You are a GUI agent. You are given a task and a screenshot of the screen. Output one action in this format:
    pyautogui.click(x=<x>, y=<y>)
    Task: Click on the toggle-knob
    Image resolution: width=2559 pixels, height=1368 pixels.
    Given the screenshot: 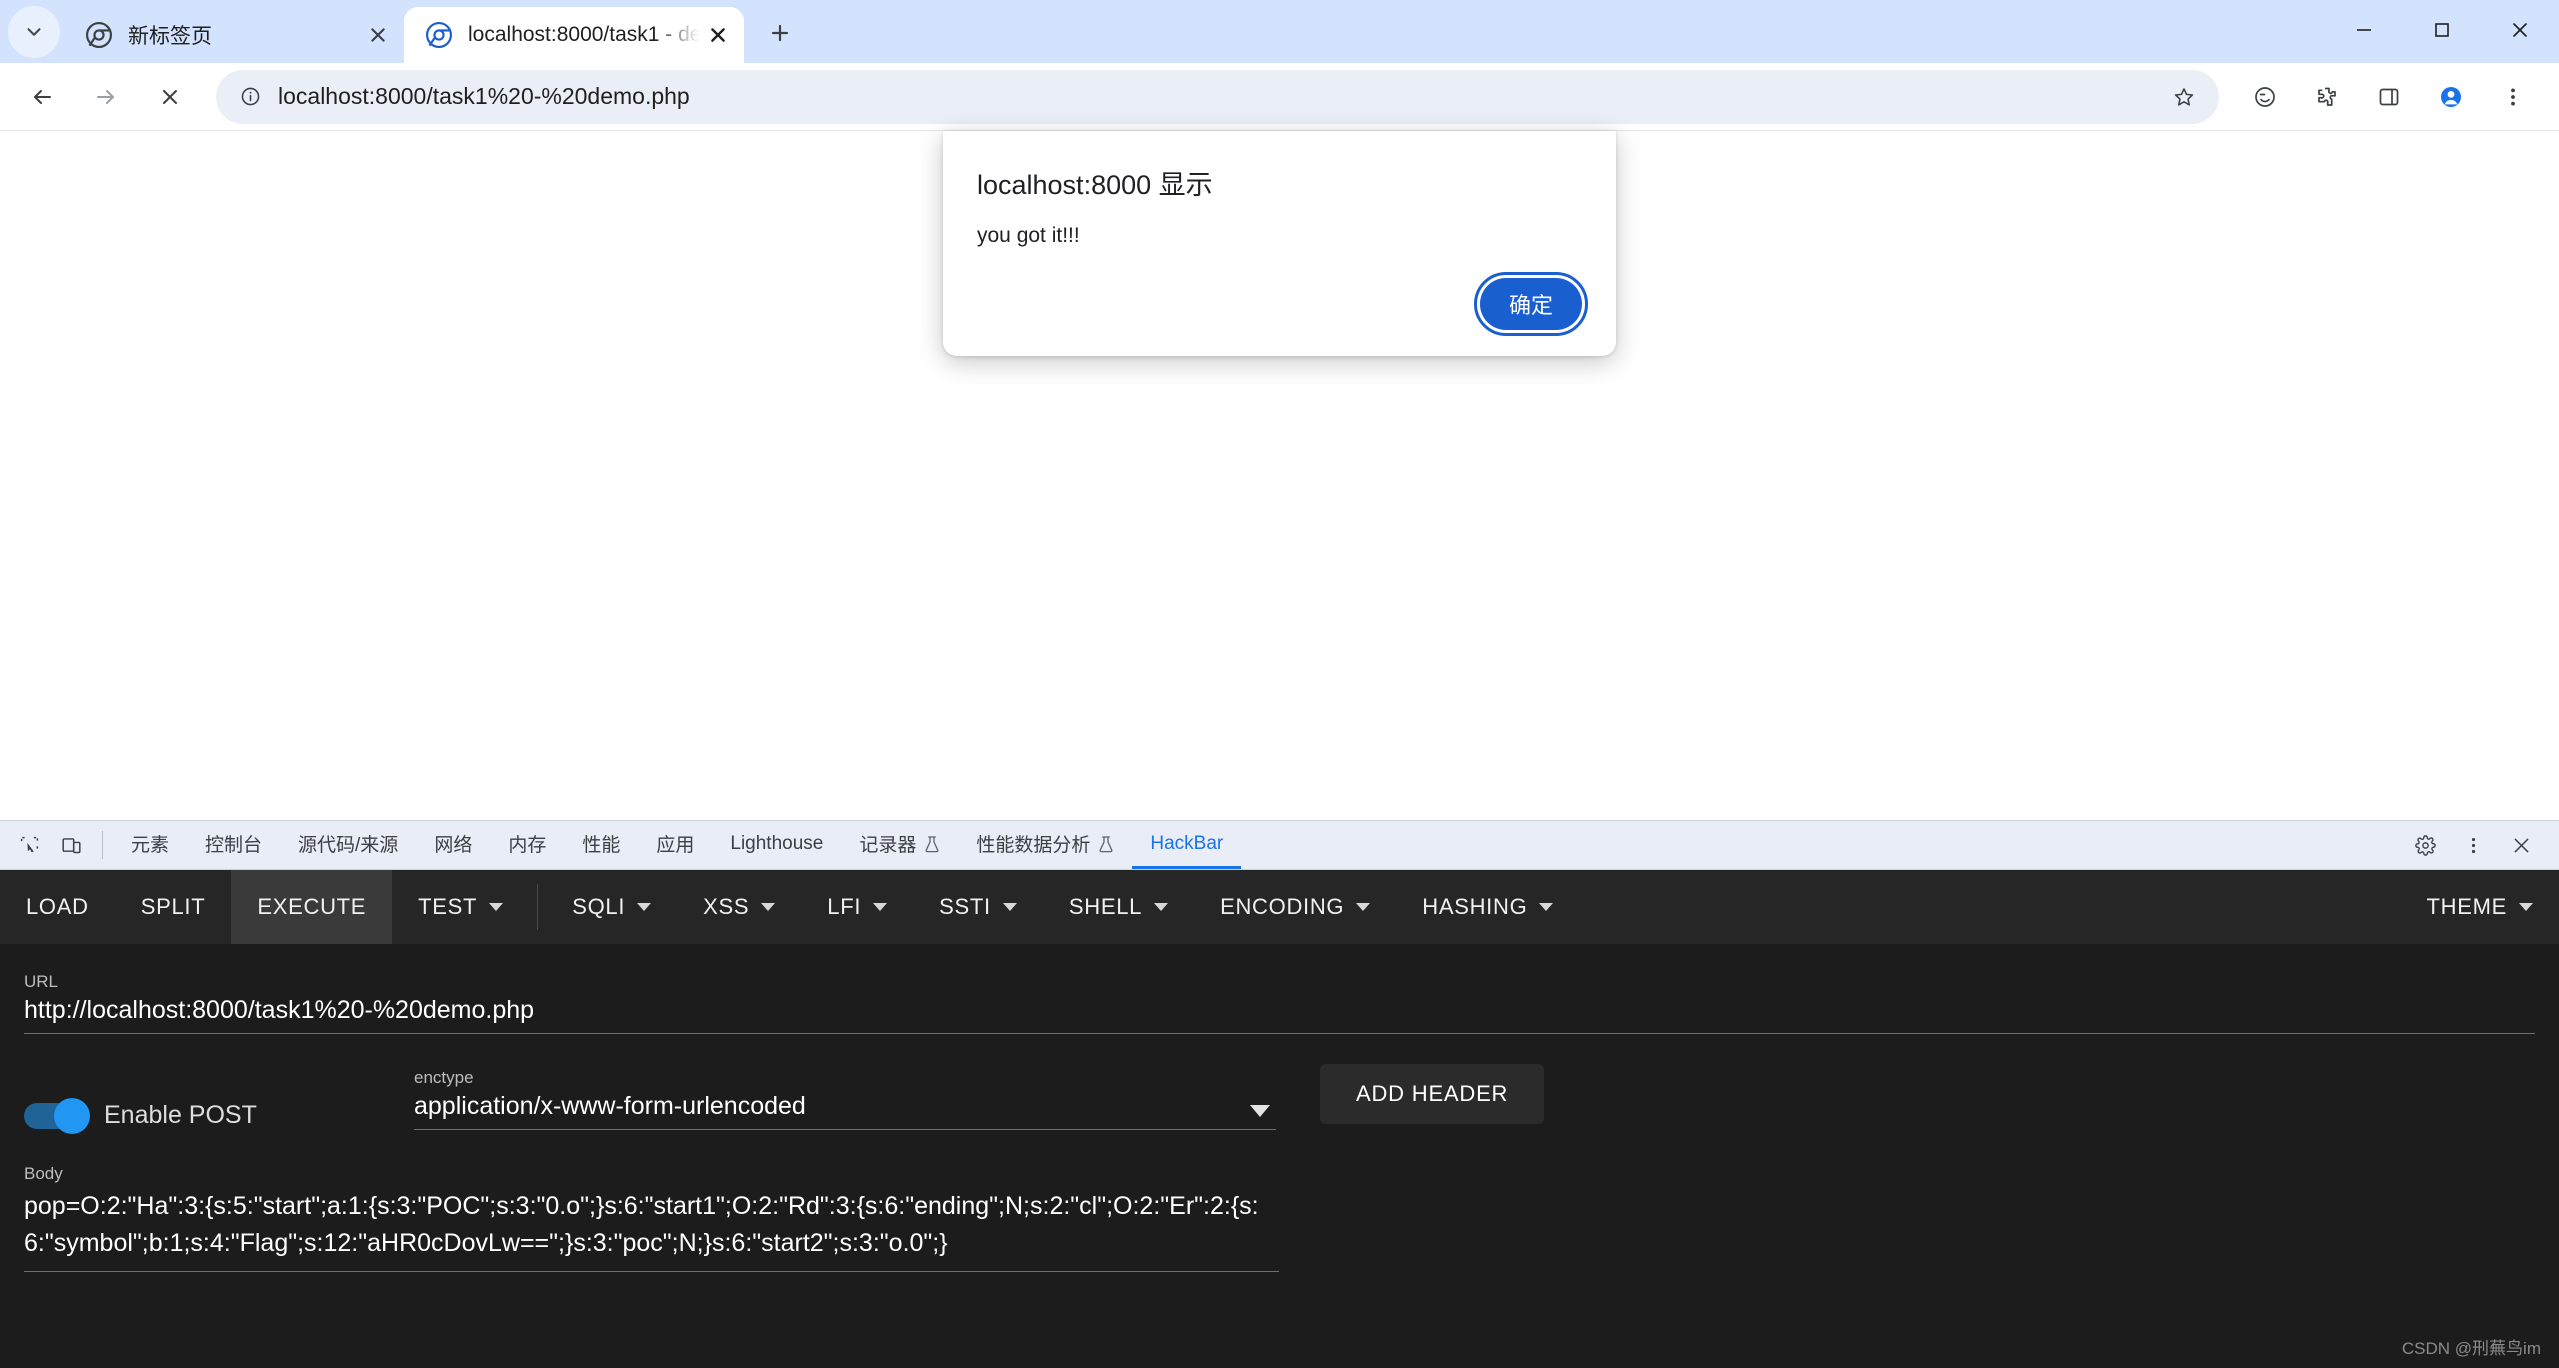 What is the action you would take?
    pyautogui.click(x=72, y=1115)
    